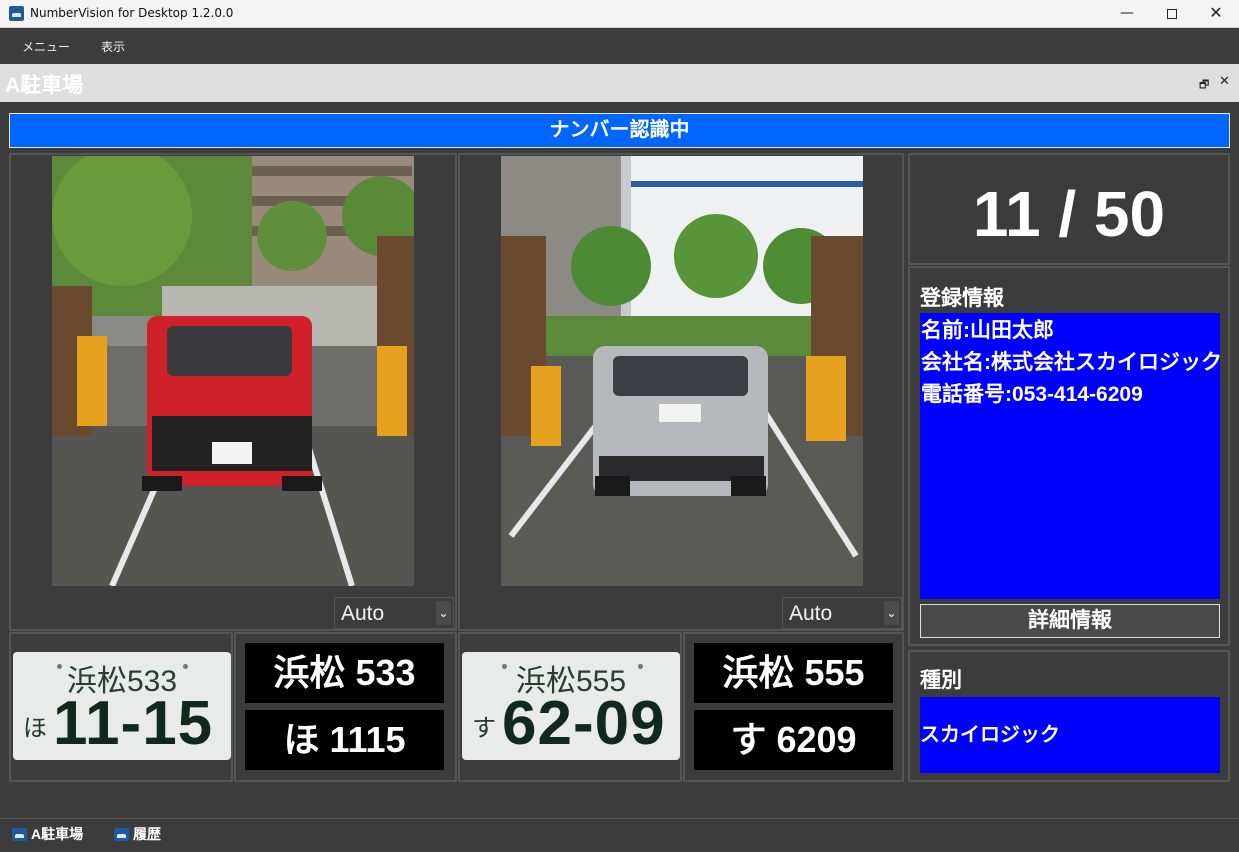  I want to click on occupancy-counter-panel: 11 / 50, so click(1069, 209).